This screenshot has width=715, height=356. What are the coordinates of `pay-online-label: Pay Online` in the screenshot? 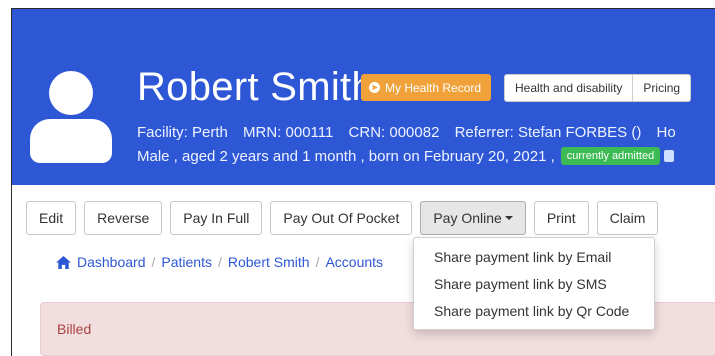 It's located at (467, 218).